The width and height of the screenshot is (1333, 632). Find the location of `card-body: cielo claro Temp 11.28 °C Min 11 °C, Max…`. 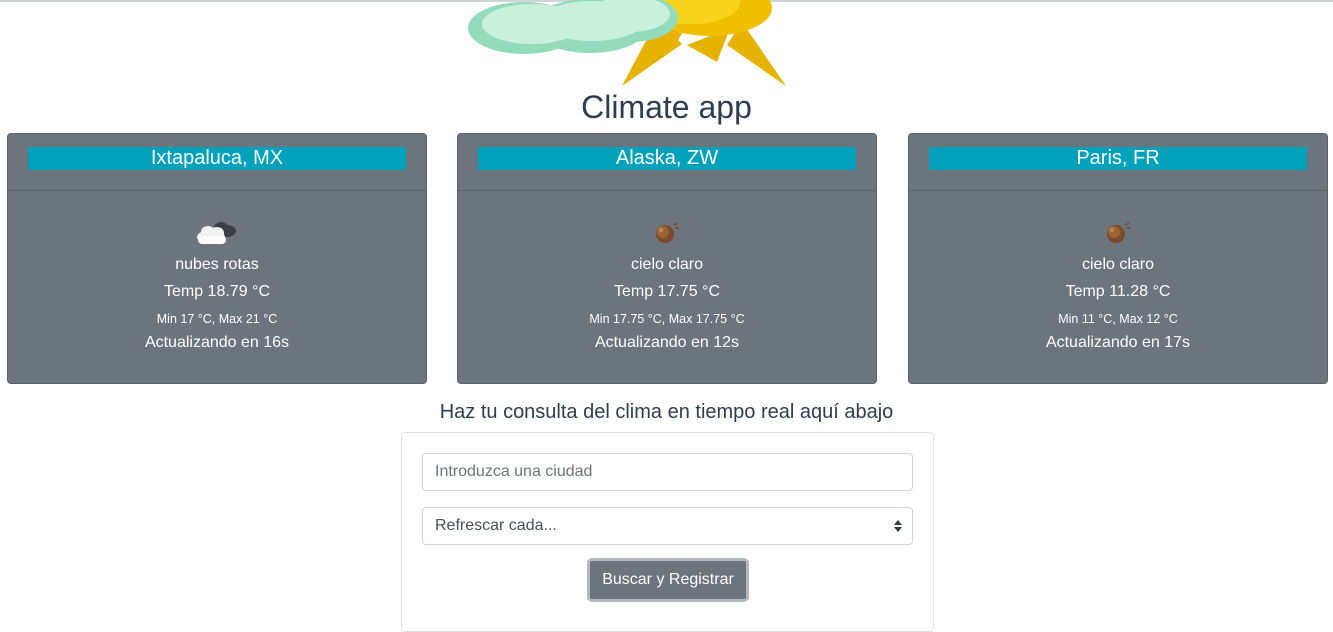

card-body: cielo claro Temp 11.28 °C Min 11 °C, Max… is located at coordinates (1118, 272).